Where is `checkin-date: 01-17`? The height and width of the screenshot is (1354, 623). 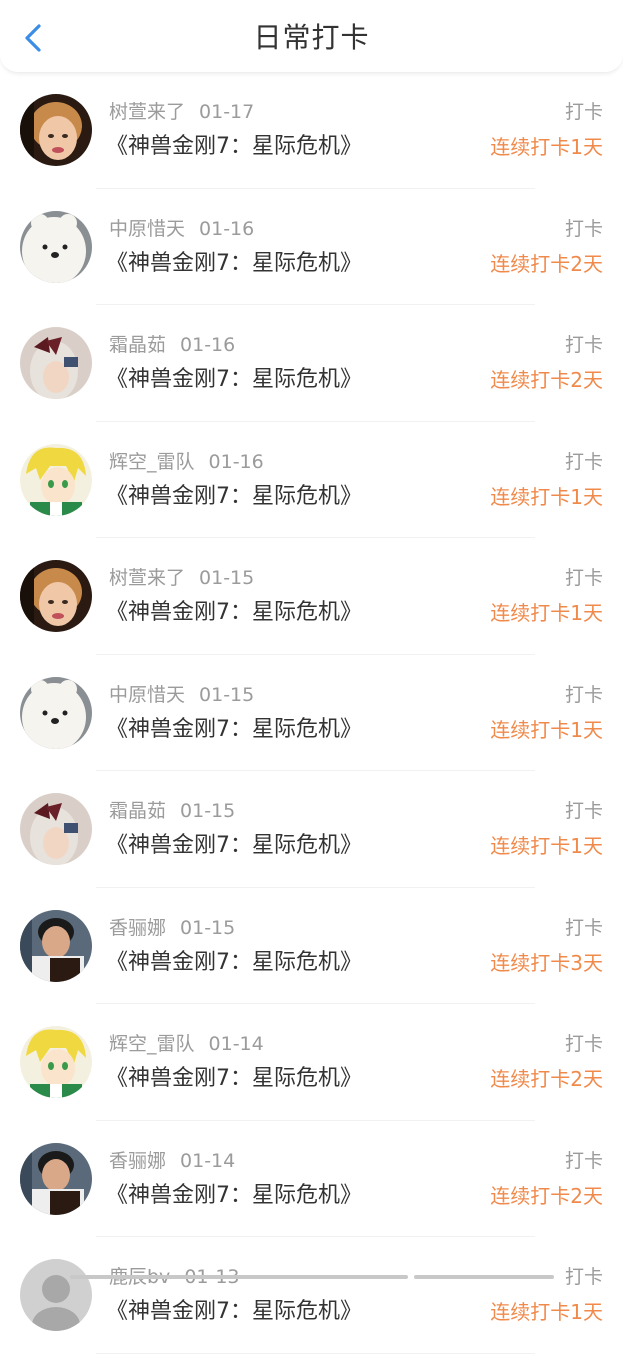
checkin-date: 01-17 is located at coordinates (227, 112).